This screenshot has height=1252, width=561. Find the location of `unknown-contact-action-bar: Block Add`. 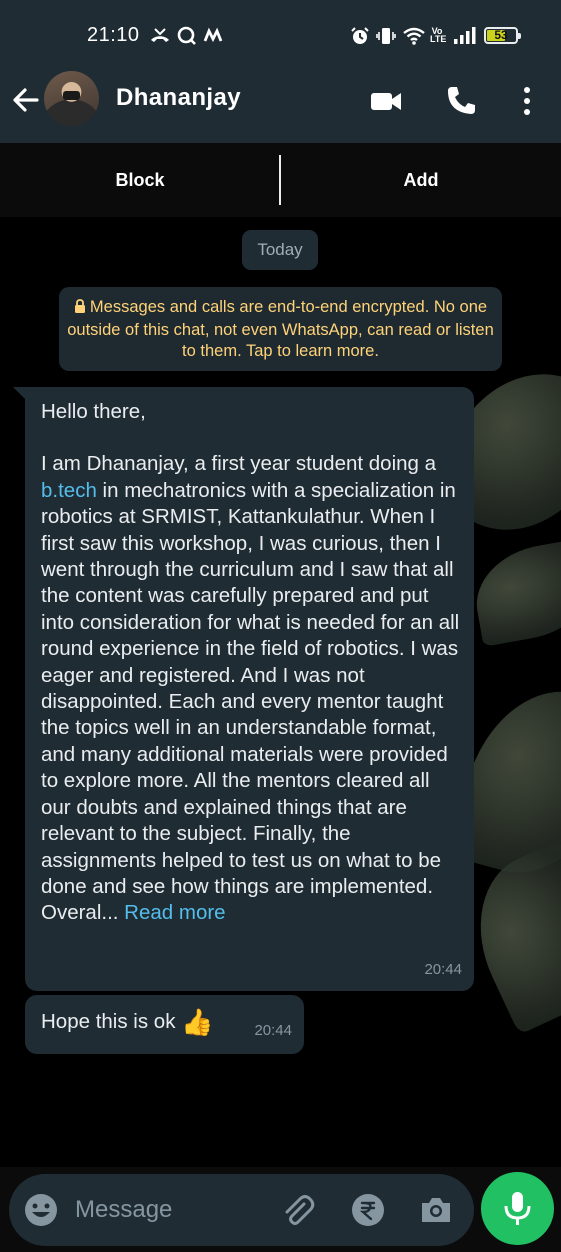

unknown-contact-action-bar: Block Add is located at coordinates (280, 180).